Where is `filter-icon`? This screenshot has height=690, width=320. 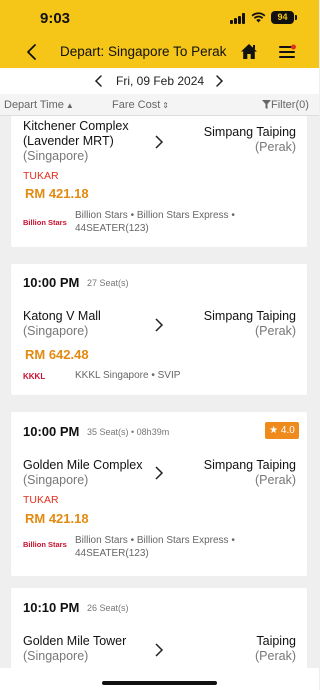 filter-icon is located at coordinates (266, 104).